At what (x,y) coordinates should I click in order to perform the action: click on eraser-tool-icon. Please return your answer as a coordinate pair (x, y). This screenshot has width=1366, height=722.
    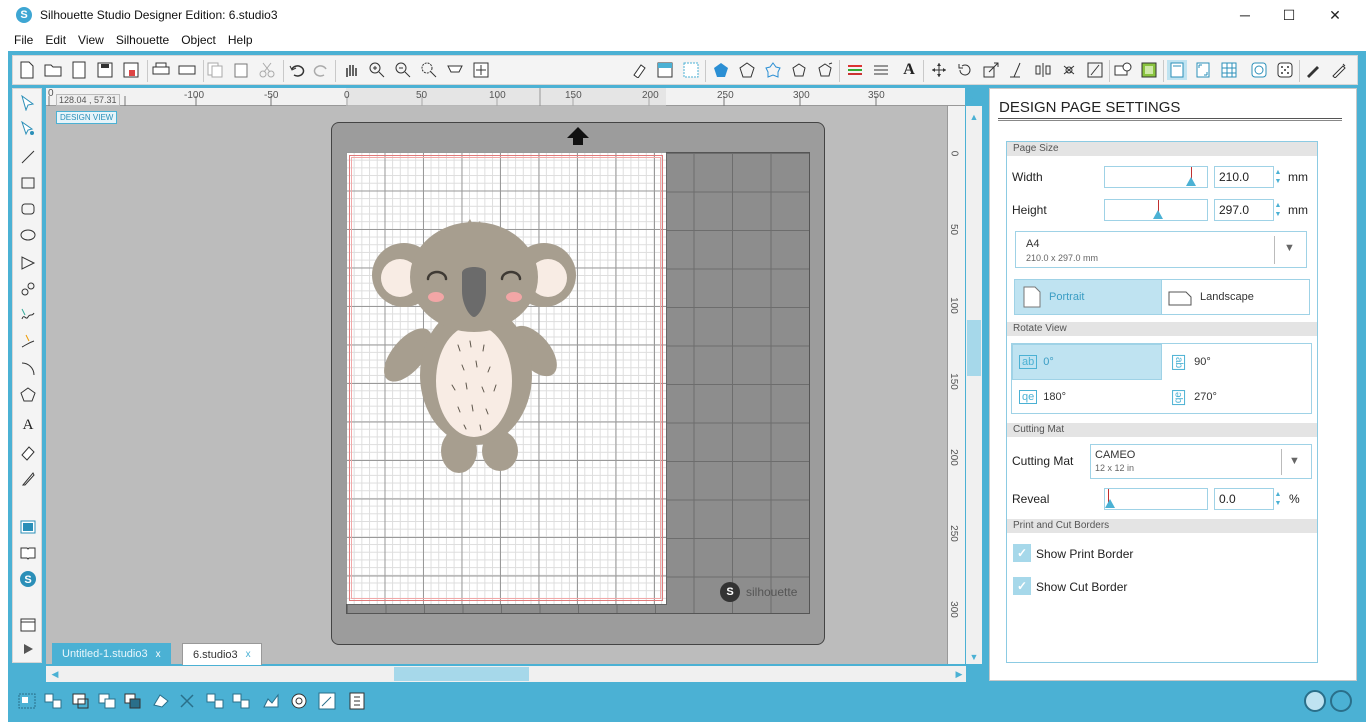
    Looking at the image, I should click on (28, 453).